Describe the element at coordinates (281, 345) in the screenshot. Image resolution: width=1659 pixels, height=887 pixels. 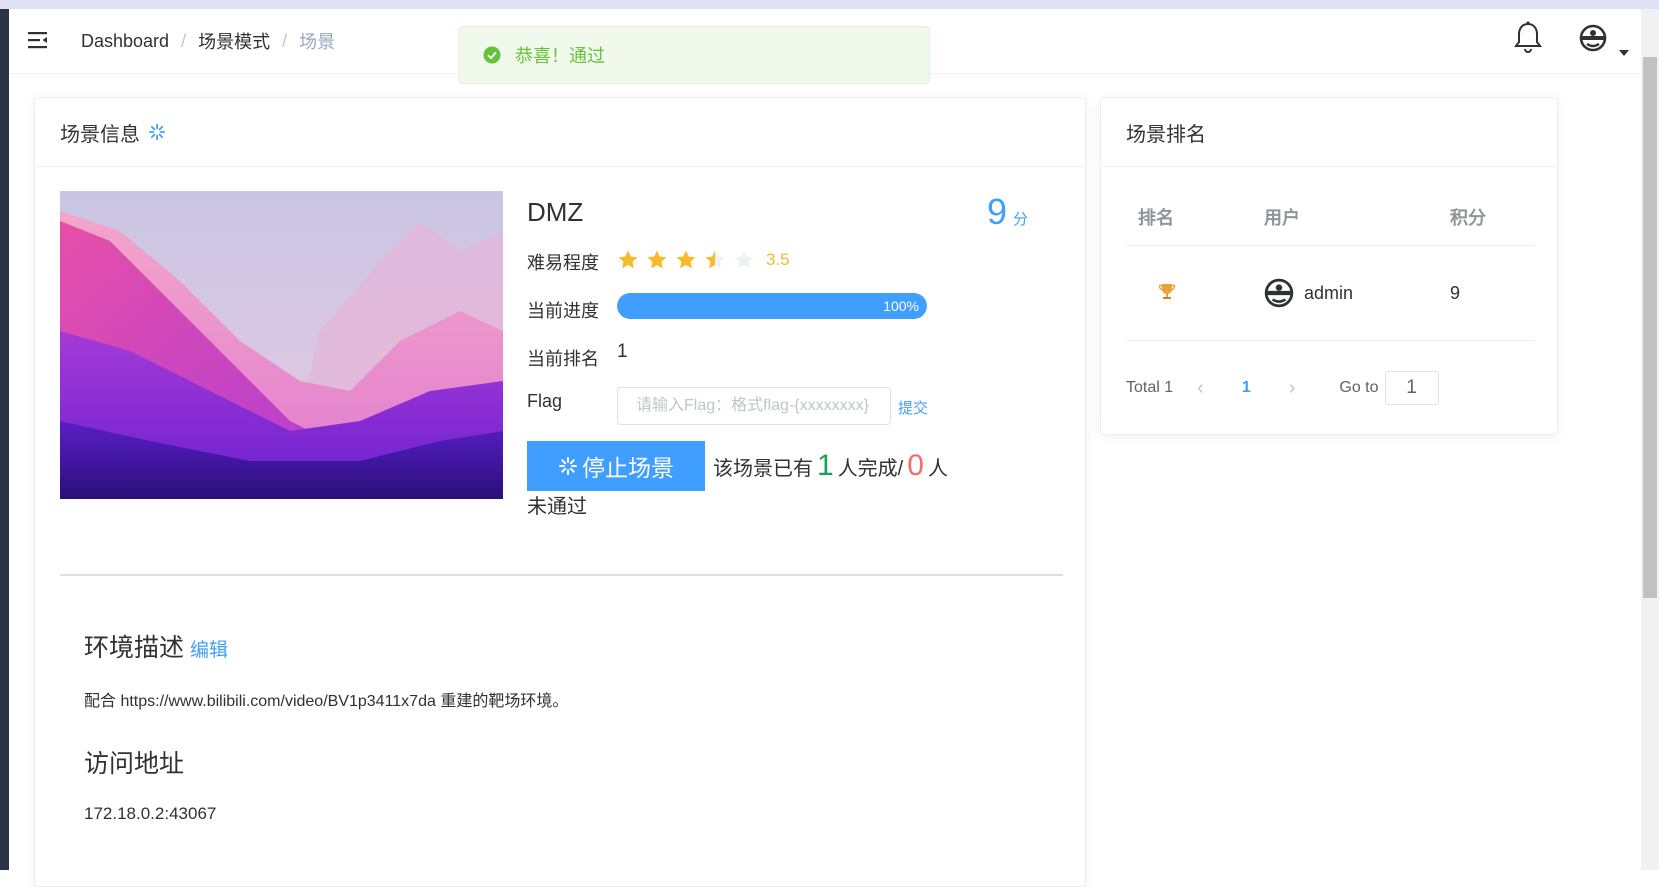
I see `scene-cover-image` at that location.